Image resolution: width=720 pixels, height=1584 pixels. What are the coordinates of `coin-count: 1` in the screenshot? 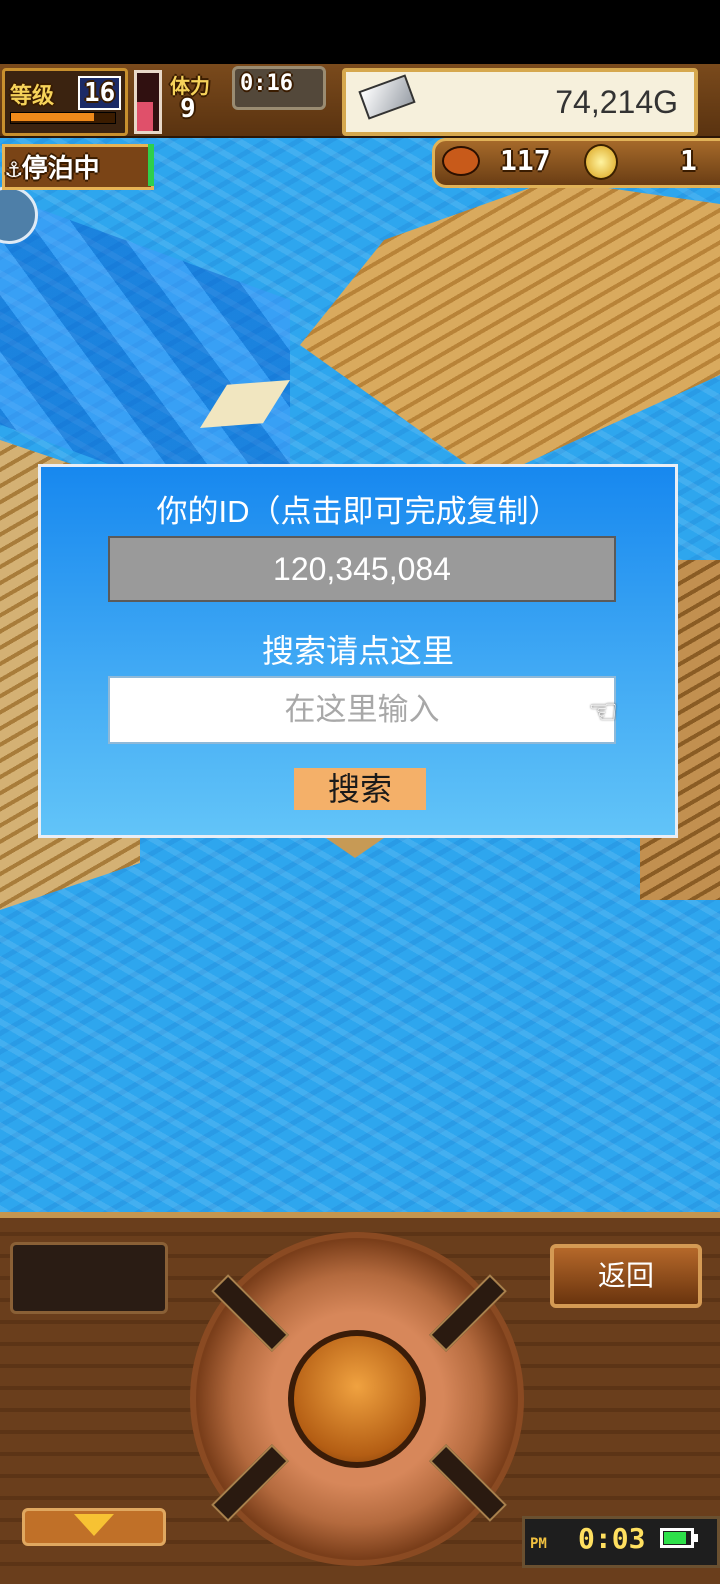 It's located at (688, 160).